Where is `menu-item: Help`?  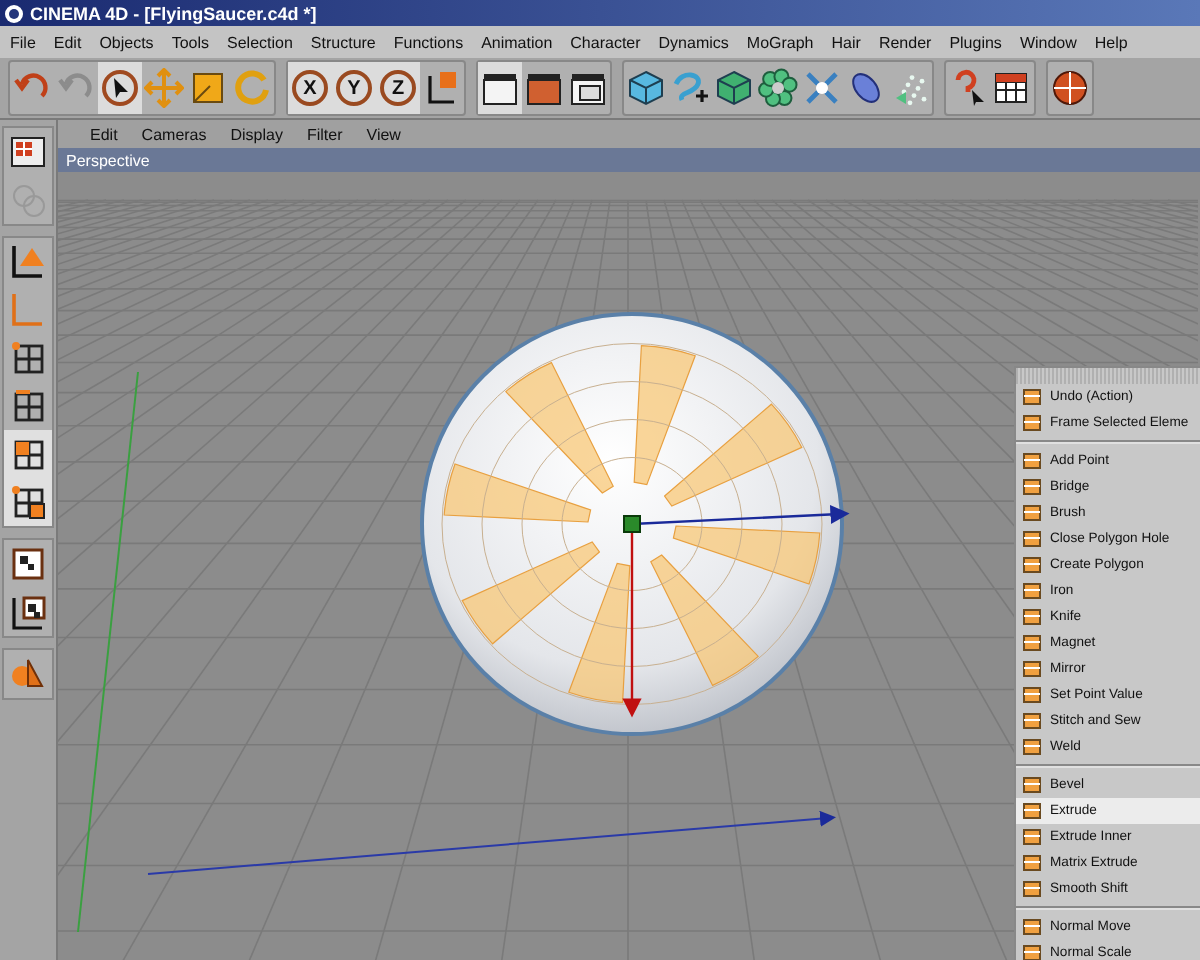 menu-item: Help is located at coordinates (1111, 42).